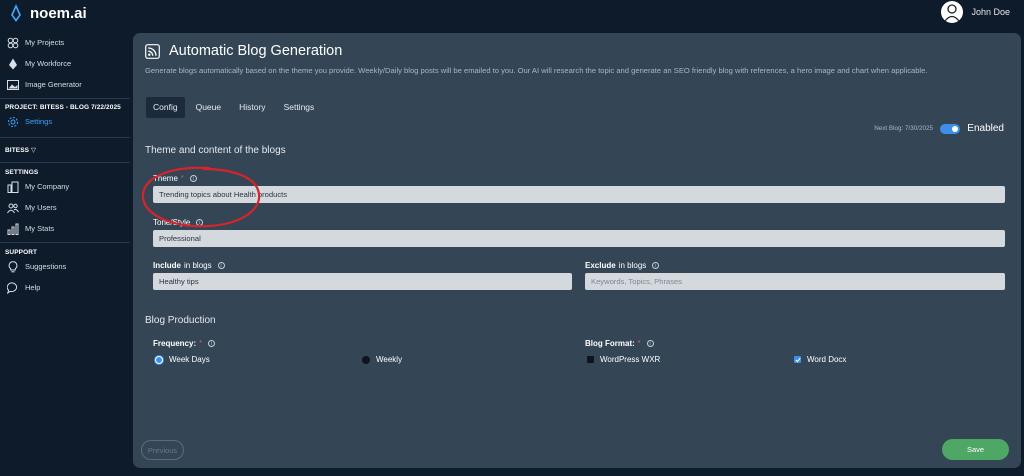 This screenshot has width=1024, height=476. I want to click on include-bold: Include, so click(167, 265).